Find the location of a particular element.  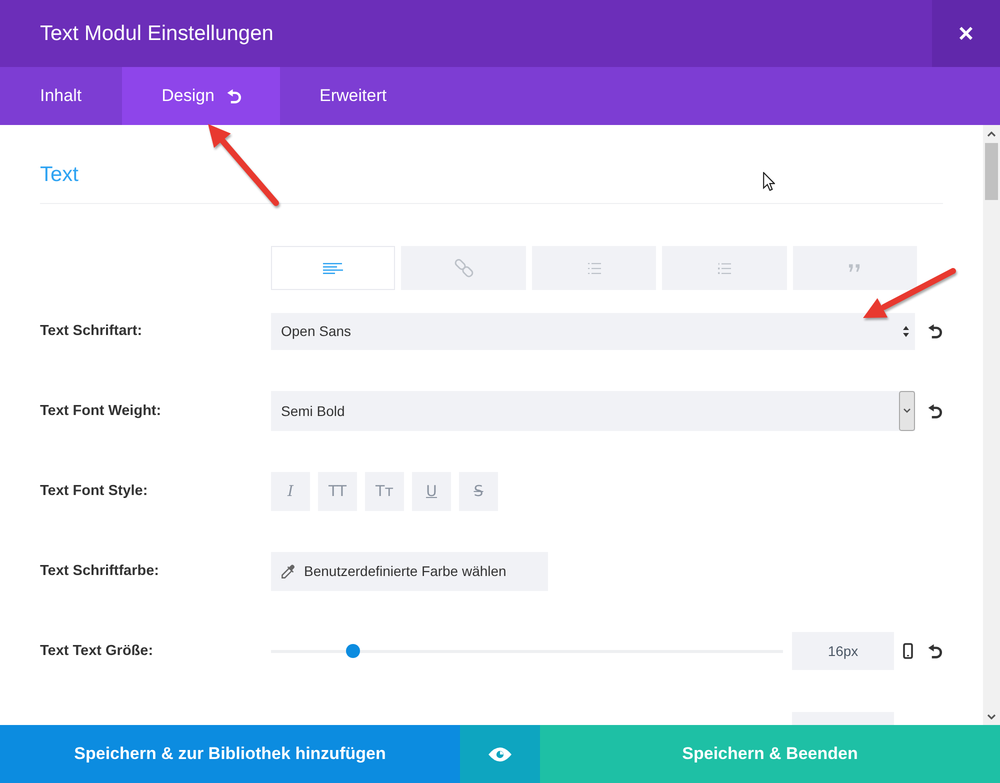

caret-up-icon is located at coordinates (991, 133).